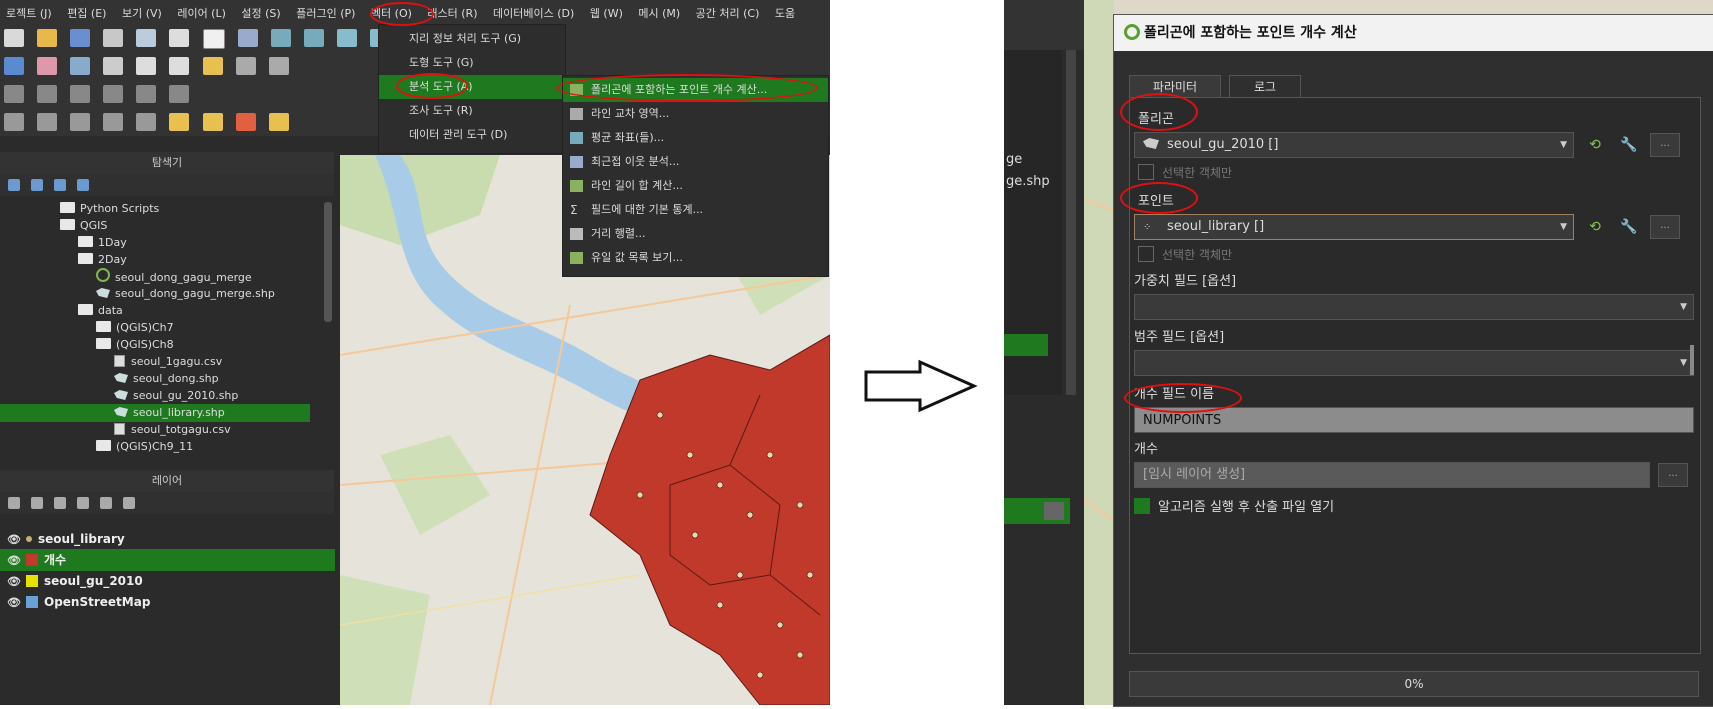 Image resolution: width=1713 pixels, height=709 pixels. Describe the element at coordinates (1414, 420) in the screenshot. I see `count-field-input` at that location.